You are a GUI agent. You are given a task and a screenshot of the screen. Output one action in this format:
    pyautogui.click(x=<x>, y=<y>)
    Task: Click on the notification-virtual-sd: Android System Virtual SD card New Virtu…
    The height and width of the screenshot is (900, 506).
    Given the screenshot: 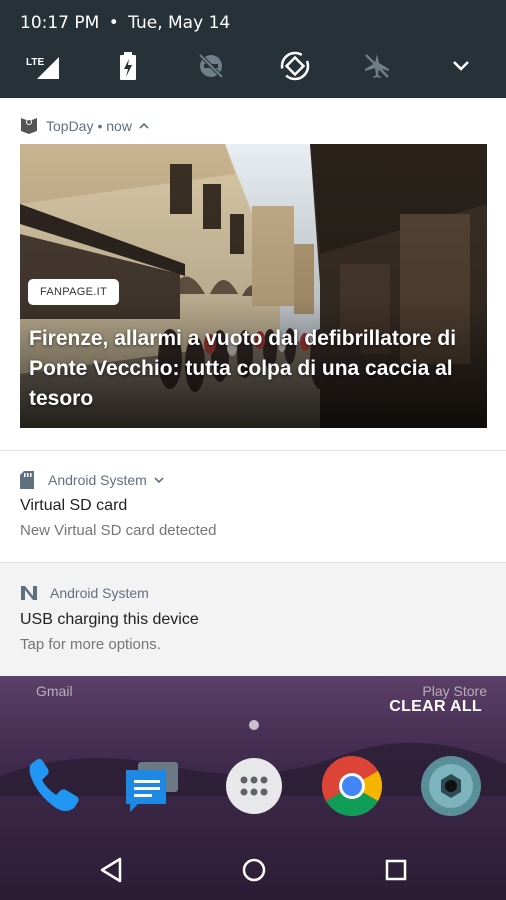 What is the action you would take?
    pyautogui.click(x=253, y=505)
    